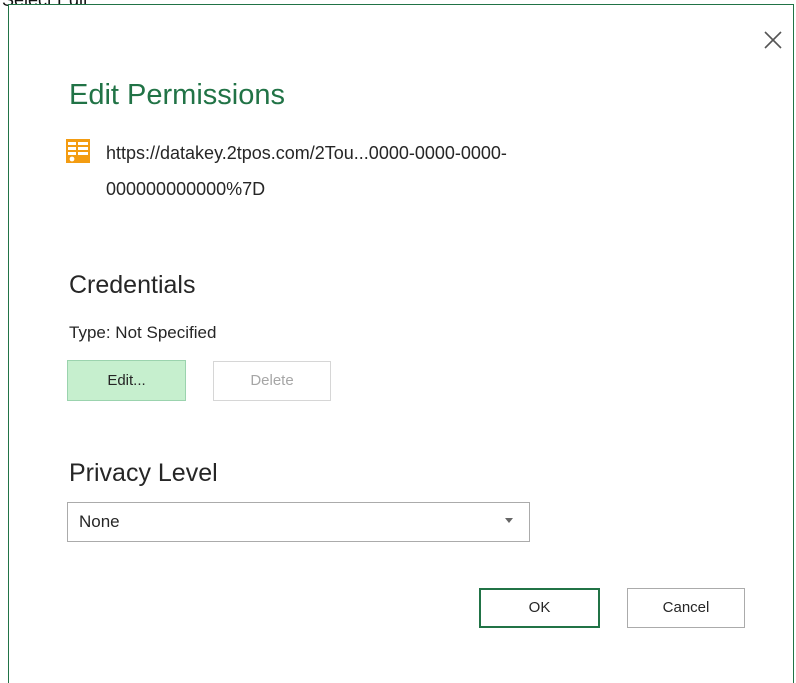  Describe the element at coordinates (686, 608) in the screenshot. I see `cancel-button: Cancel` at that location.